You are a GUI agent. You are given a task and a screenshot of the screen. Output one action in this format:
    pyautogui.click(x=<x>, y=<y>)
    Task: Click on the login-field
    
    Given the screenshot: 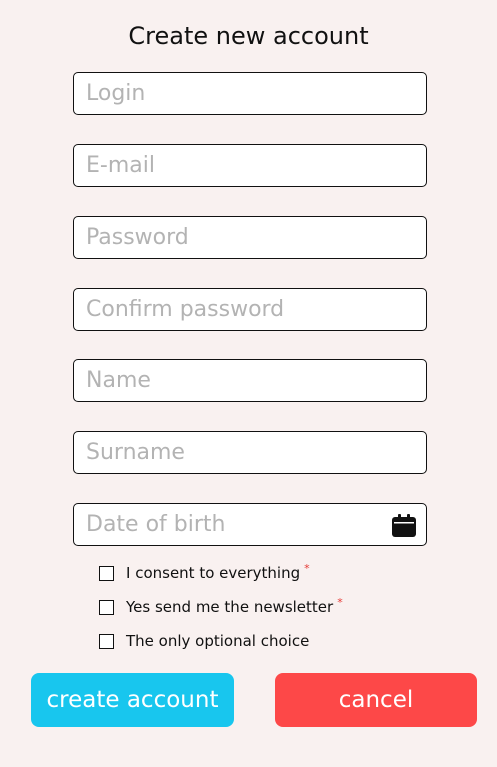 What is the action you would take?
    pyautogui.click(x=250, y=93)
    